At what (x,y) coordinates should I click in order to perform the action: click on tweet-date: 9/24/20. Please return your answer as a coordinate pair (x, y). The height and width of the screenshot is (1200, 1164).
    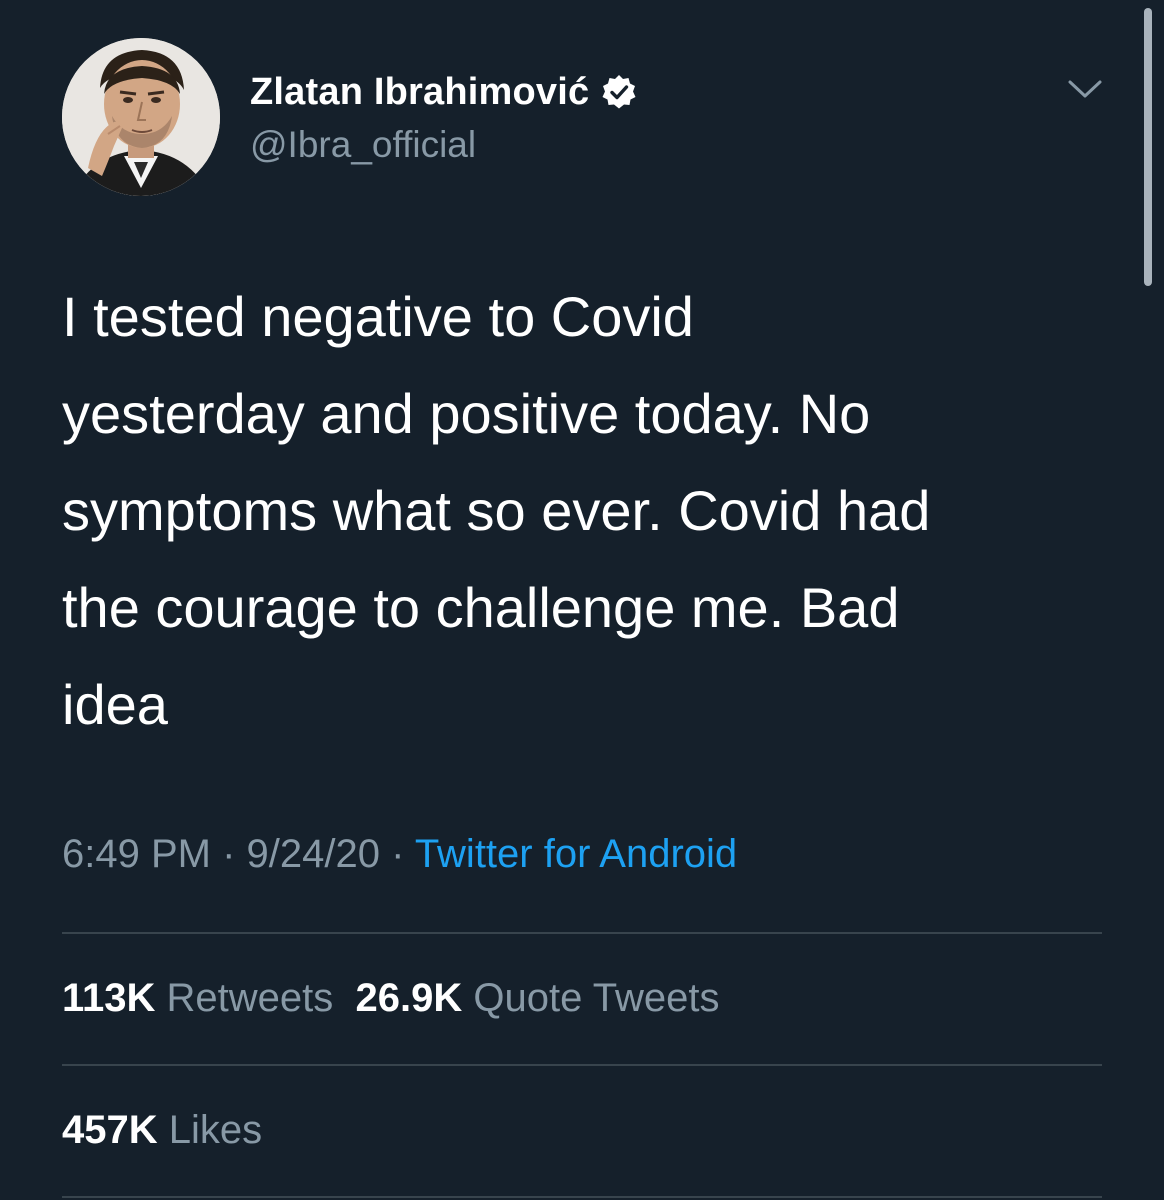
    Looking at the image, I should click on (313, 854).